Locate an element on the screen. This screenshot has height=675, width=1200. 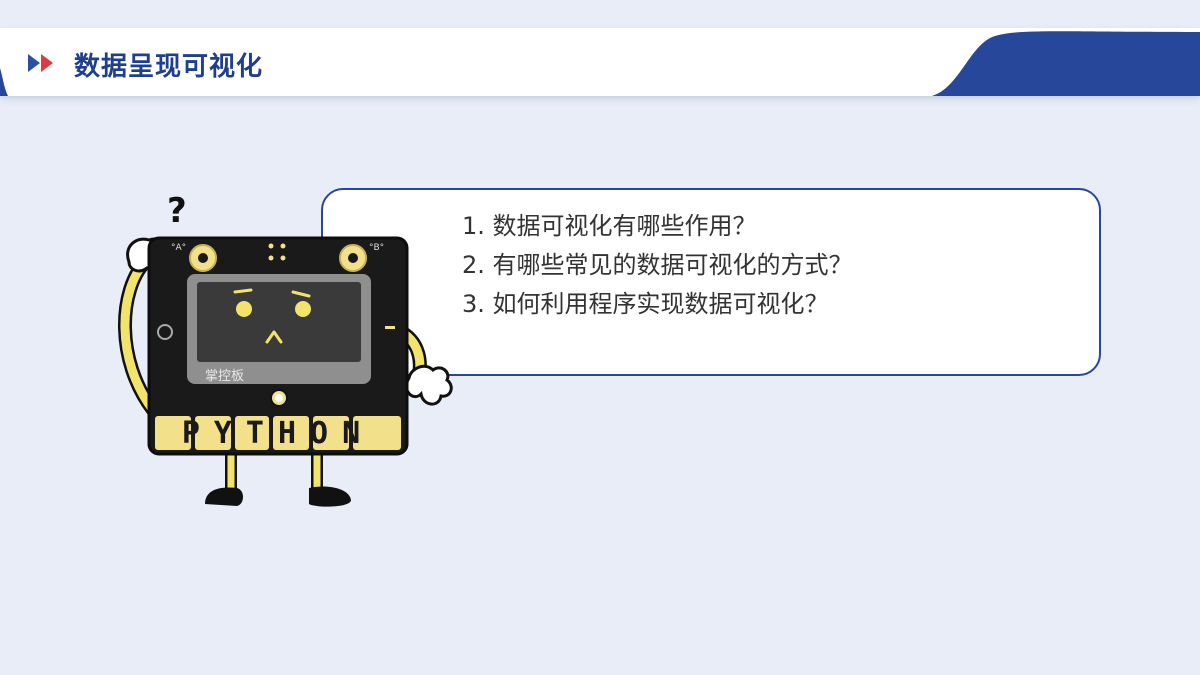
header-arrow-icon is located at coordinates (40, 63).